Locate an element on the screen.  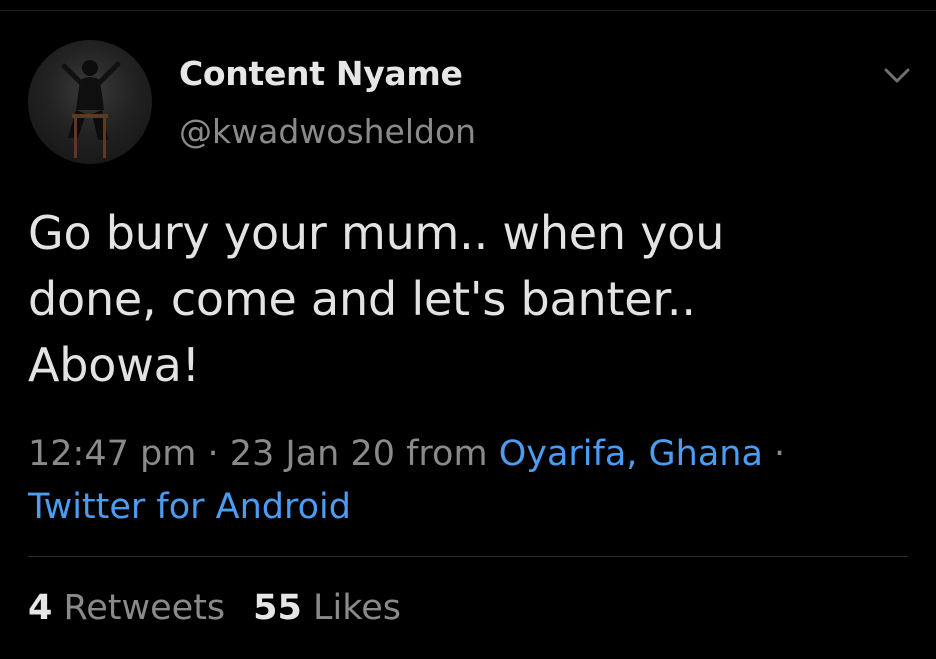
retweets-stat: 4 Retweets is located at coordinates (126, 608).